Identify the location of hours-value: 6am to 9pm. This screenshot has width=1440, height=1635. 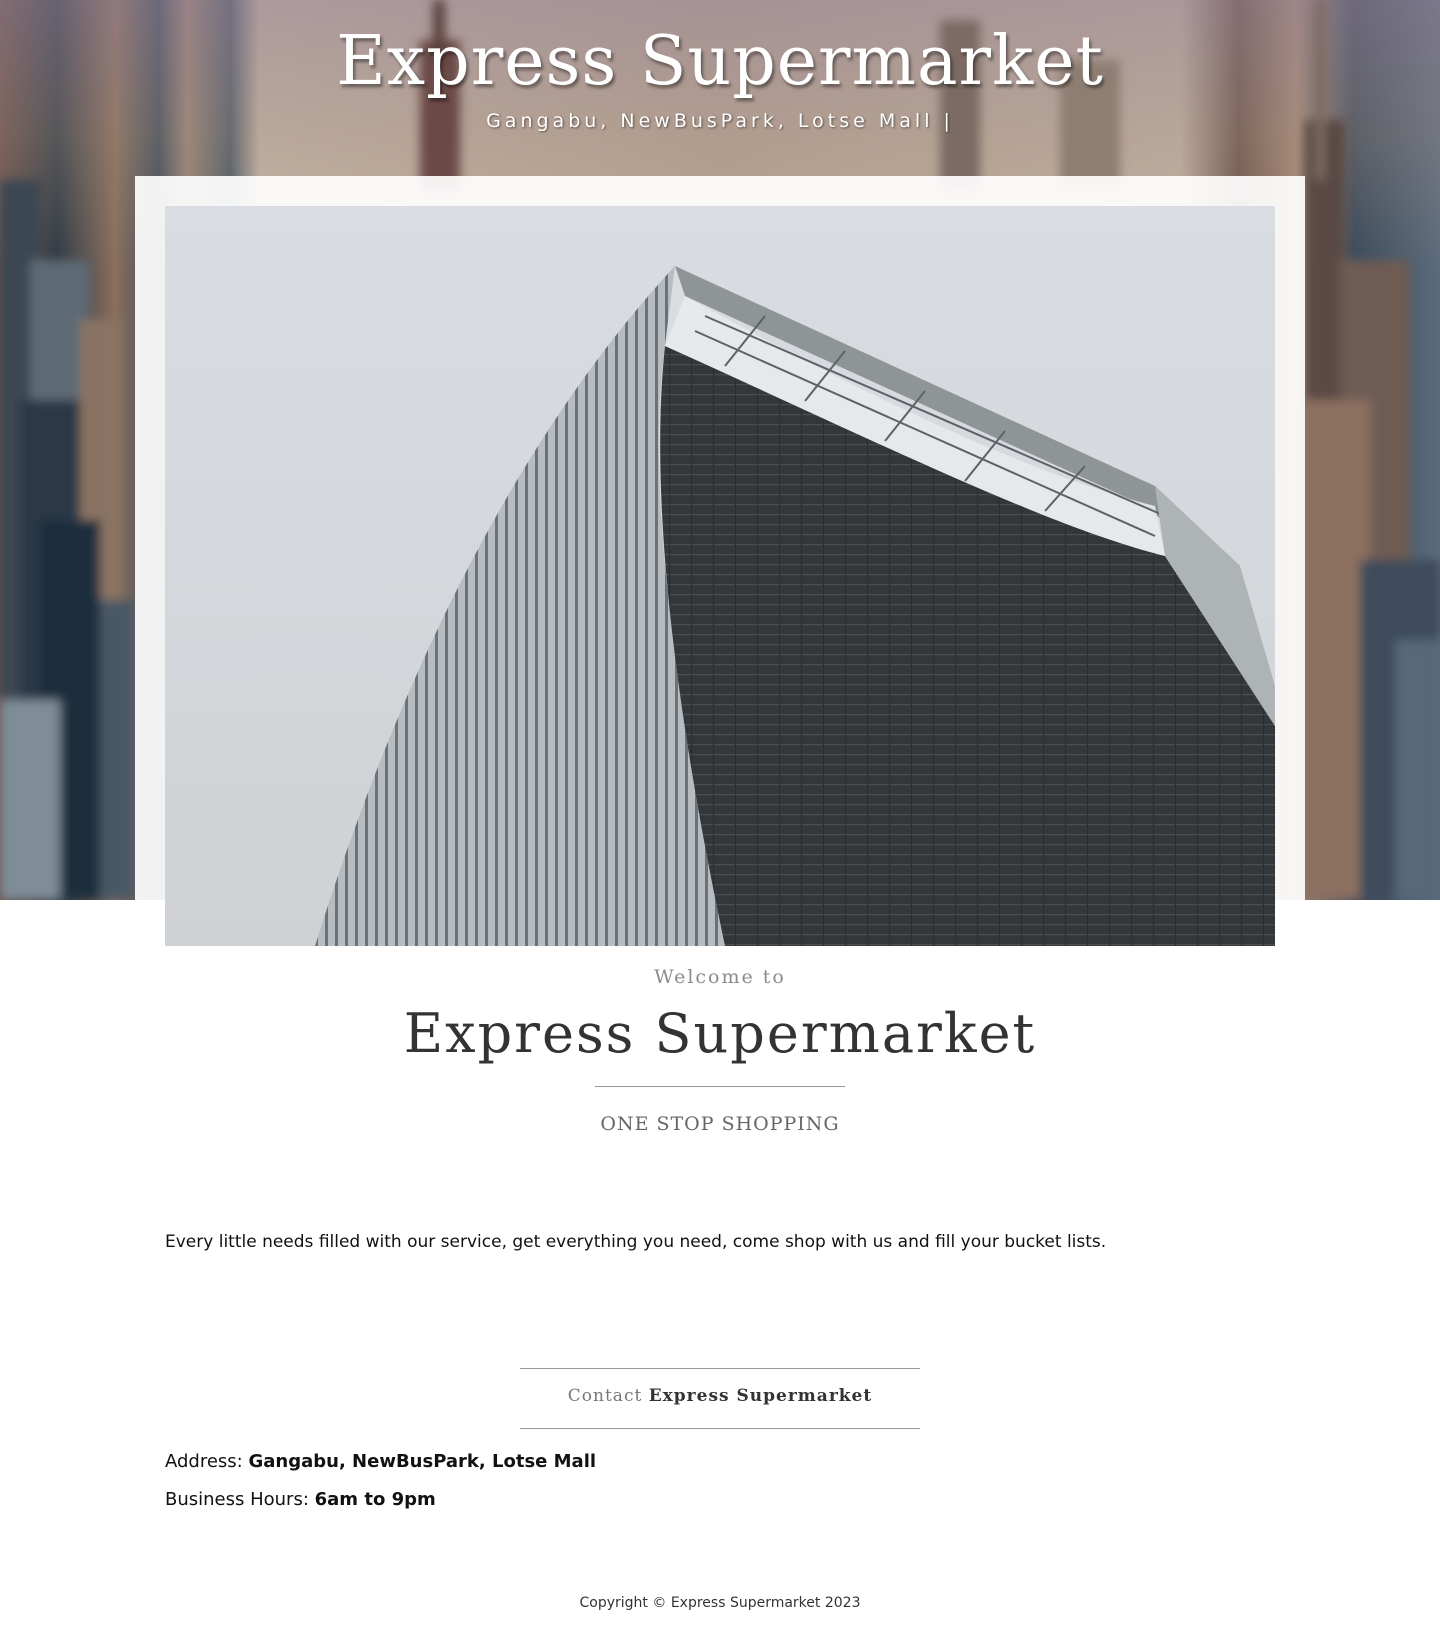
(375, 1499).